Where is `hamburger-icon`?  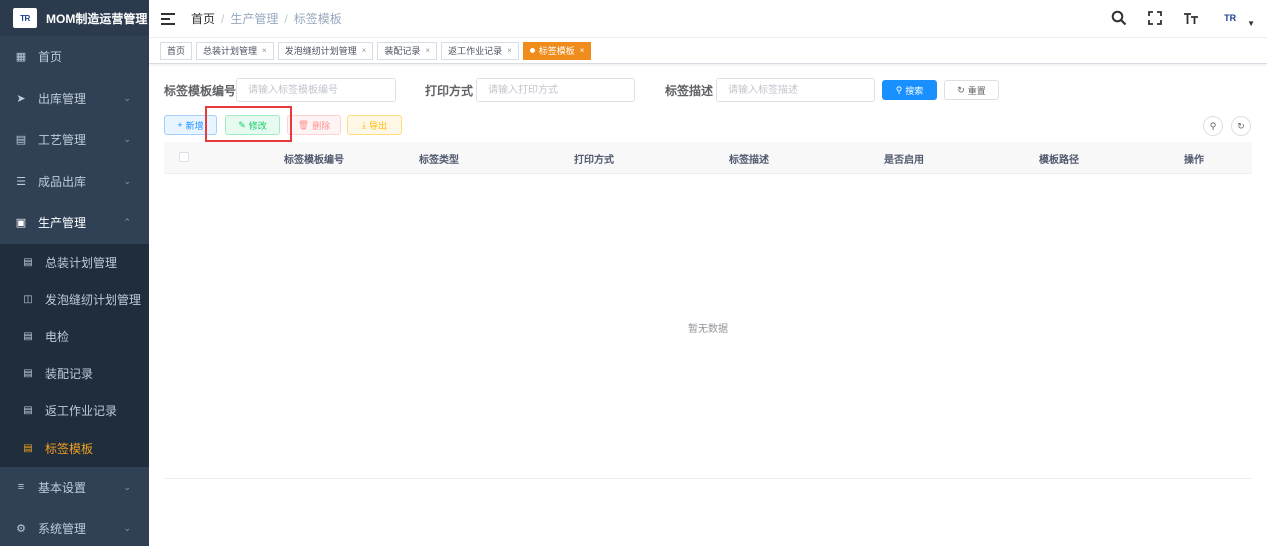
hamburger-icon is located at coordinates (168, 18).